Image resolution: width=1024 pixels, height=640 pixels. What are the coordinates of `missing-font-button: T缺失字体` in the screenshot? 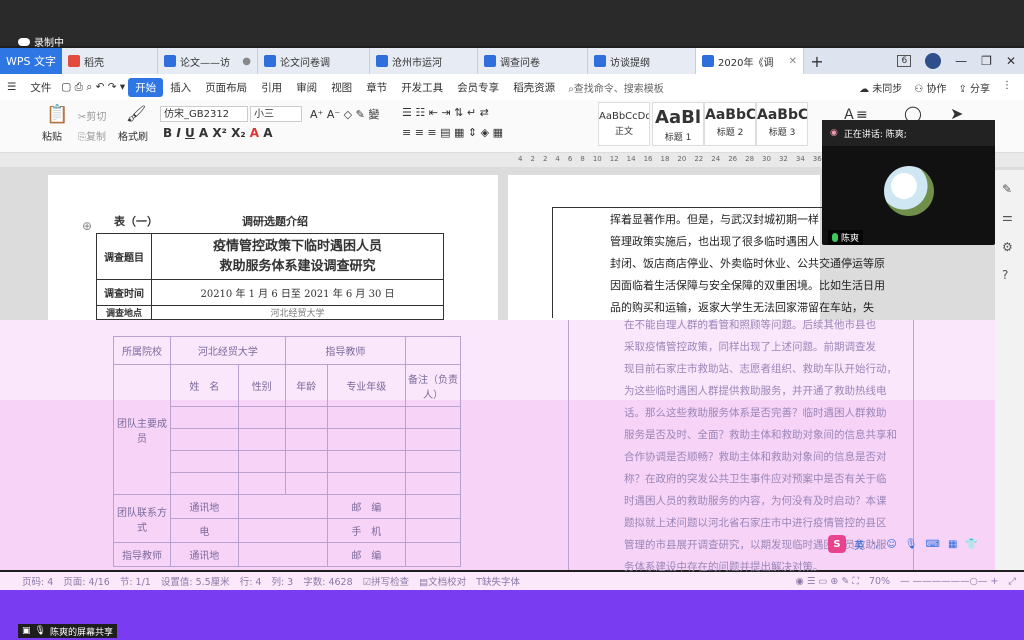 It's located at (498, 581).